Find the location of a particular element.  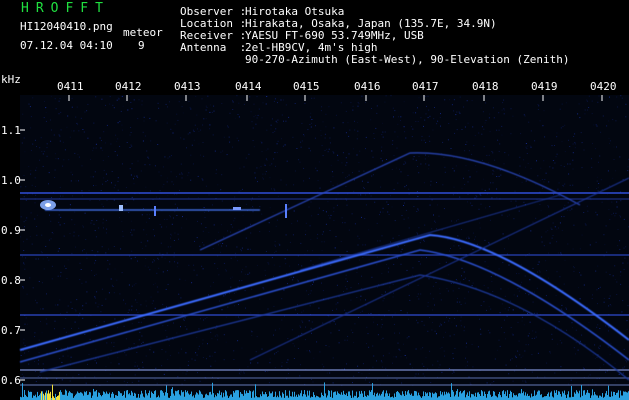

time-tick-label: 0420 is located at coordinates (603, 86).